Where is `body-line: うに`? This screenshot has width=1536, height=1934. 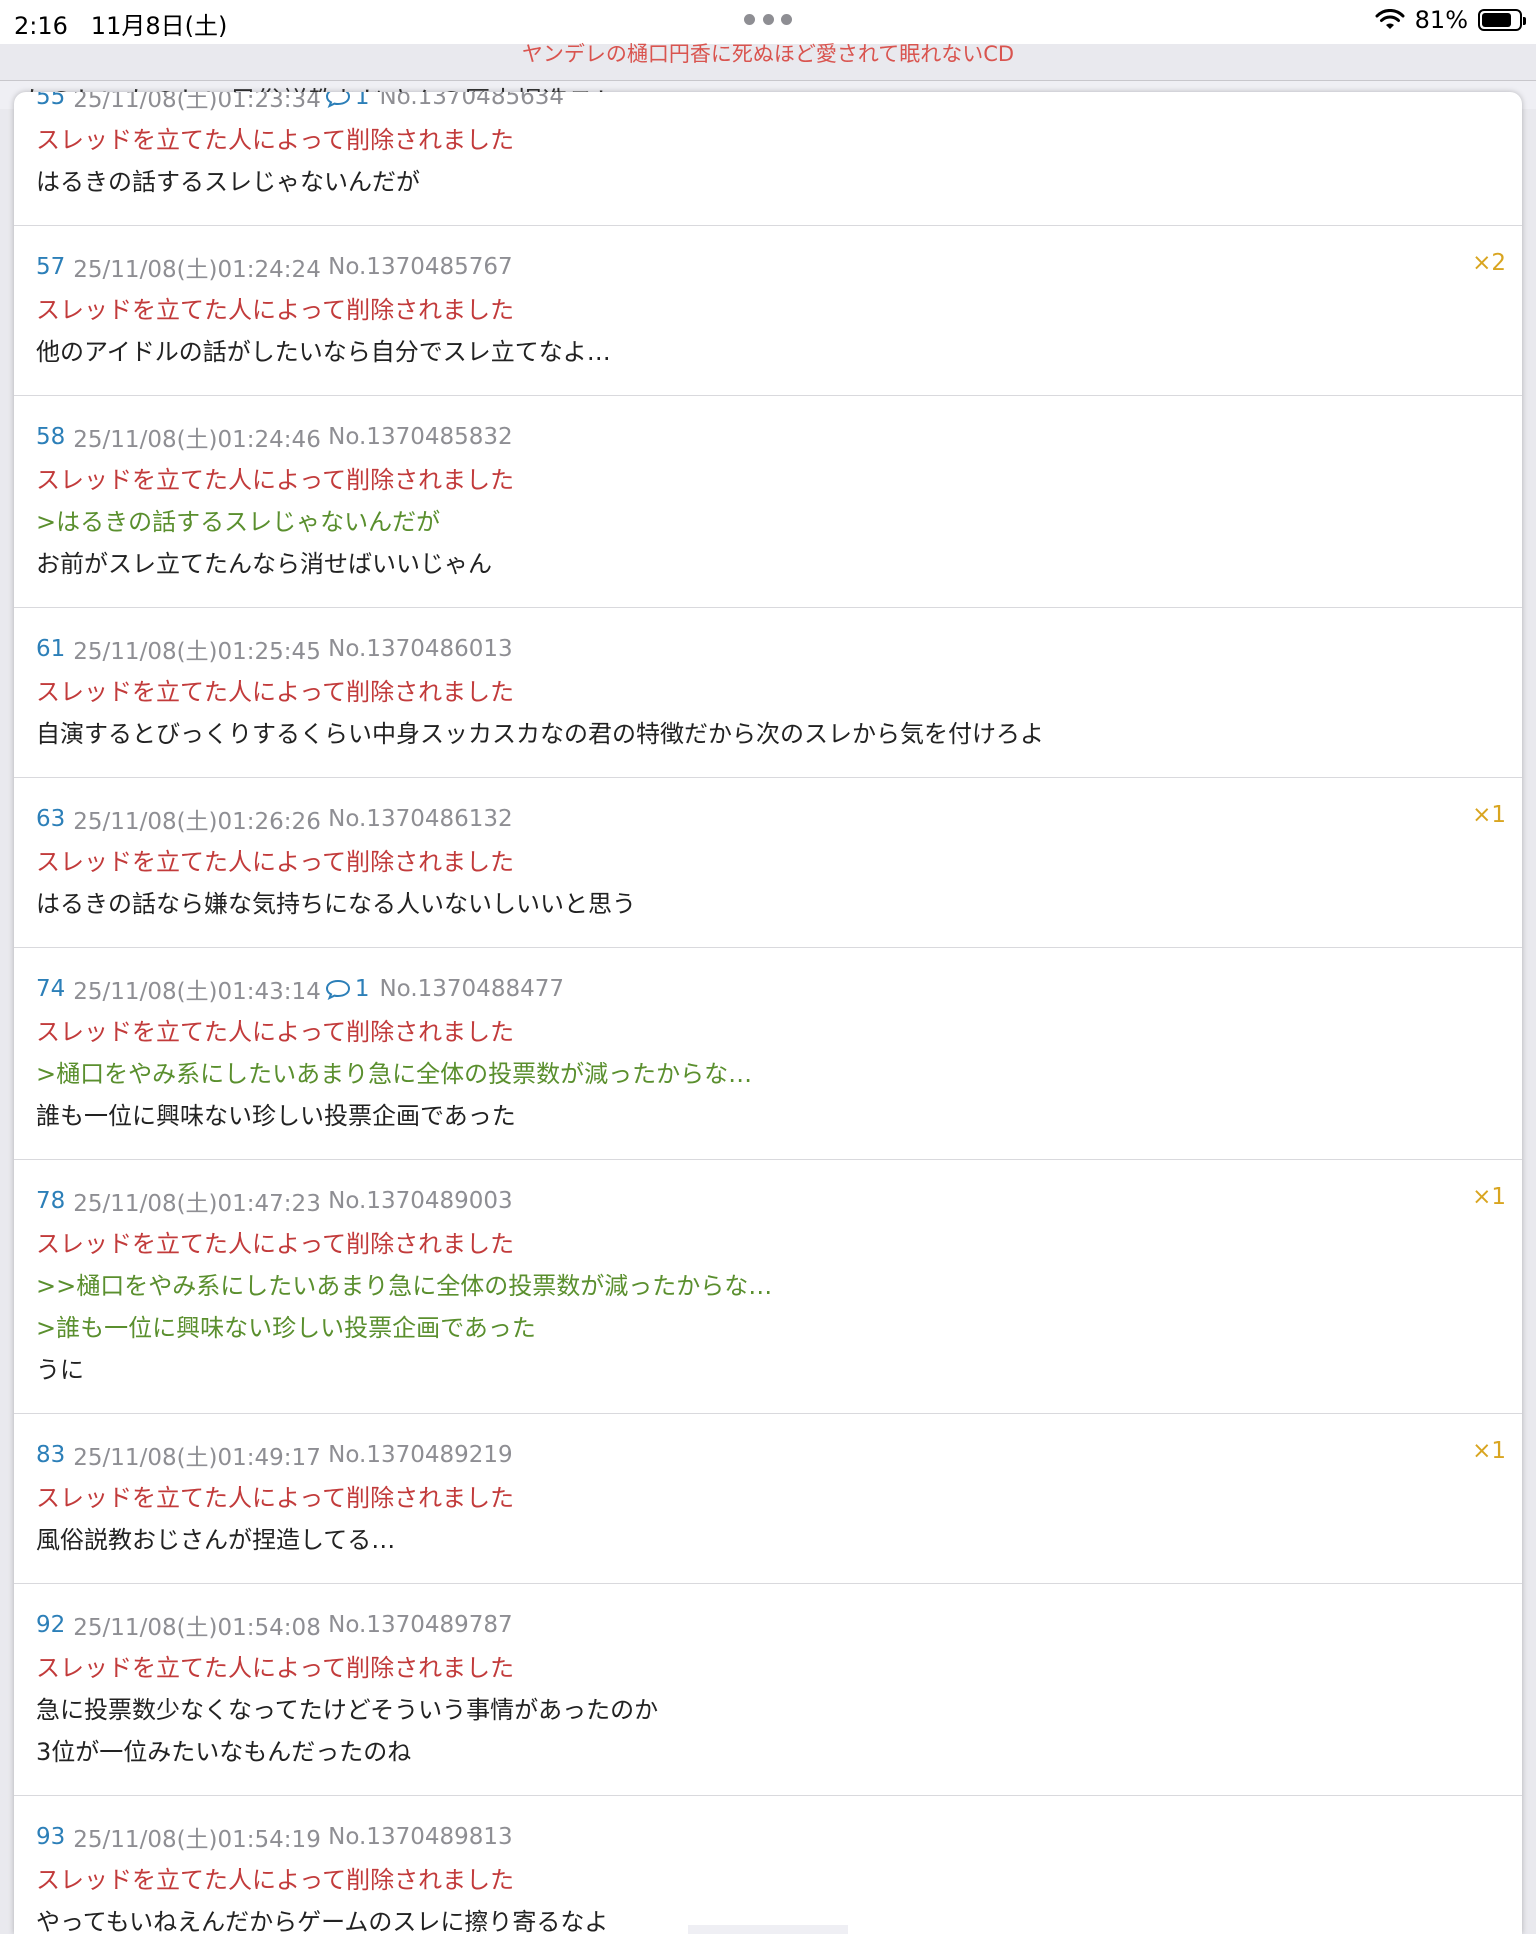 body-line: うに is located at coordinates (60, 1370).